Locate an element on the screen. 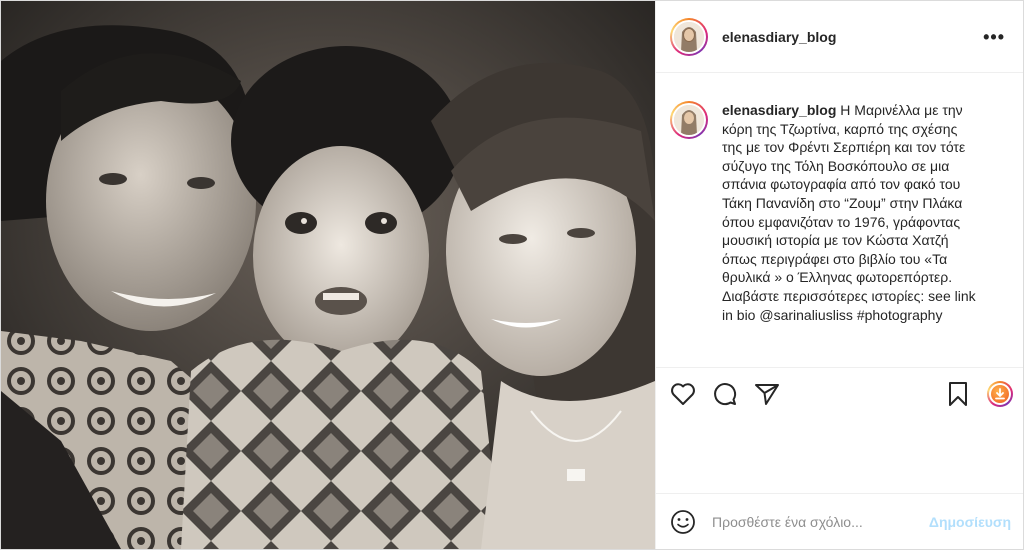 The image size is (1024, 550). heart-icon is located at coordinates (683, 394).